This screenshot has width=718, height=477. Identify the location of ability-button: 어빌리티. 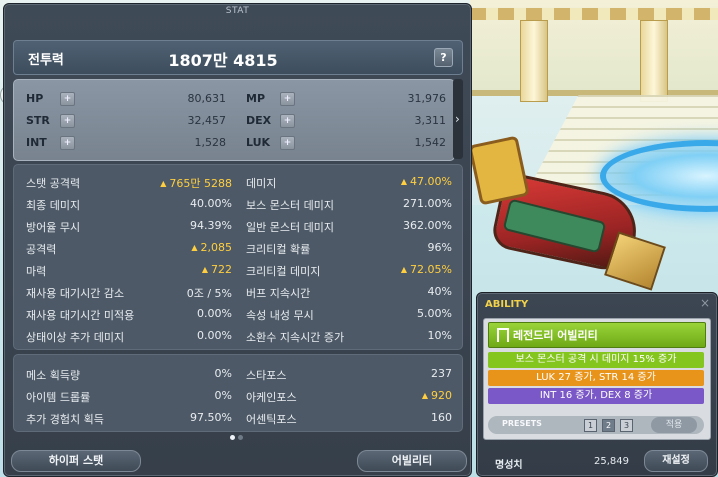
(412, 461).